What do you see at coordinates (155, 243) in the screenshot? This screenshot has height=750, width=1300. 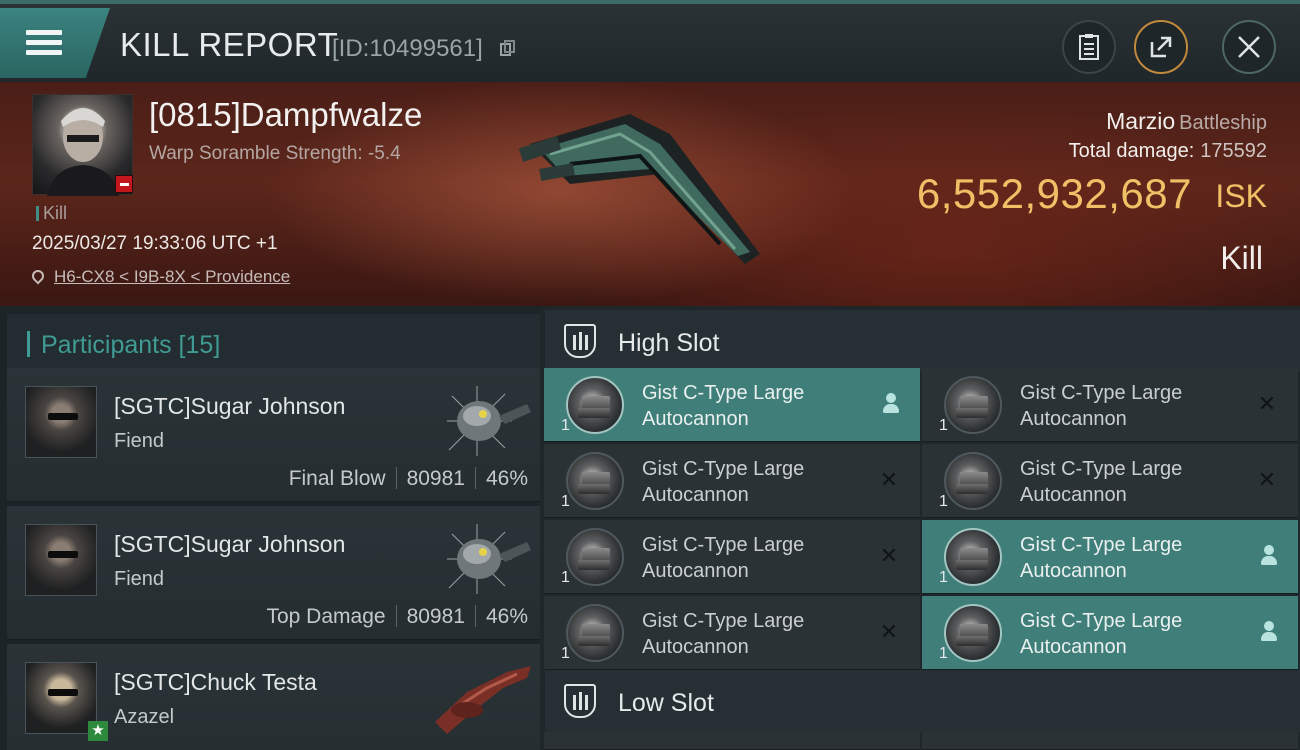 I see `kill-timestamp: 2025/03/27 19:33:06 UTC +1` at bounding box center [155, 243].